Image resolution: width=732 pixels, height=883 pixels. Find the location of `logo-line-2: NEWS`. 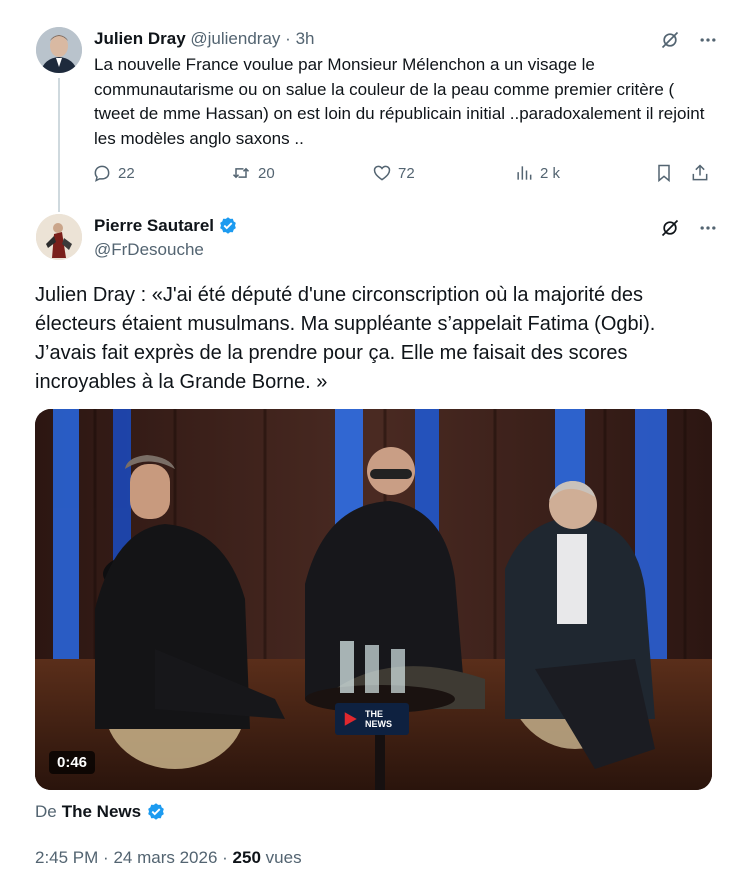

logo-line-2: NEWS is located at coordinates (378, 724).